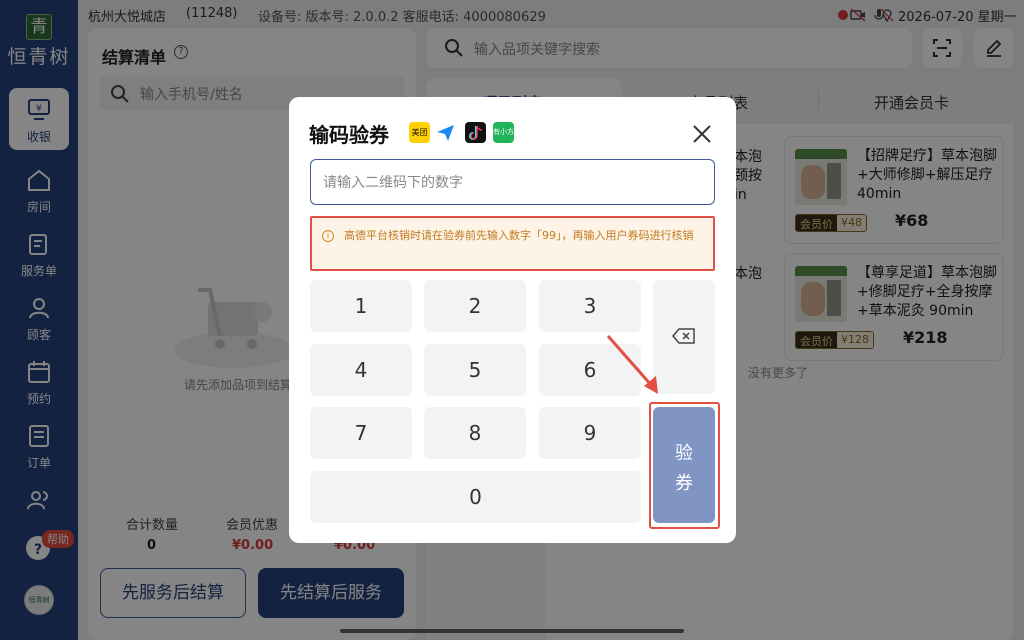 The width and height of the screenshot is (1024, 640). What do you see at coordinates (590, 306) in the screenshot?
I see `keypad-3: 3` at bounding box center [590, 306].